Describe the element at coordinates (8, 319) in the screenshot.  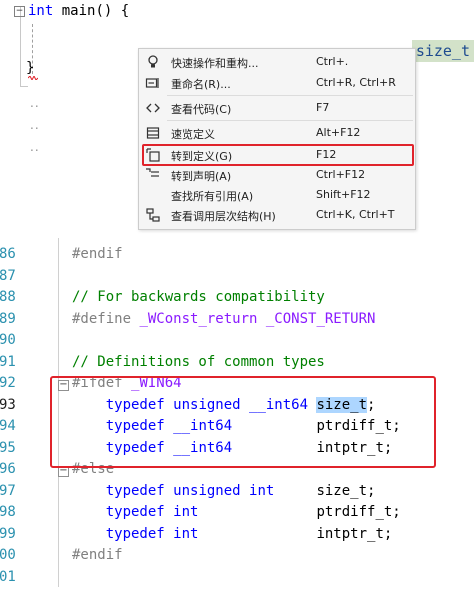
I see `line-number: 89` at that location.